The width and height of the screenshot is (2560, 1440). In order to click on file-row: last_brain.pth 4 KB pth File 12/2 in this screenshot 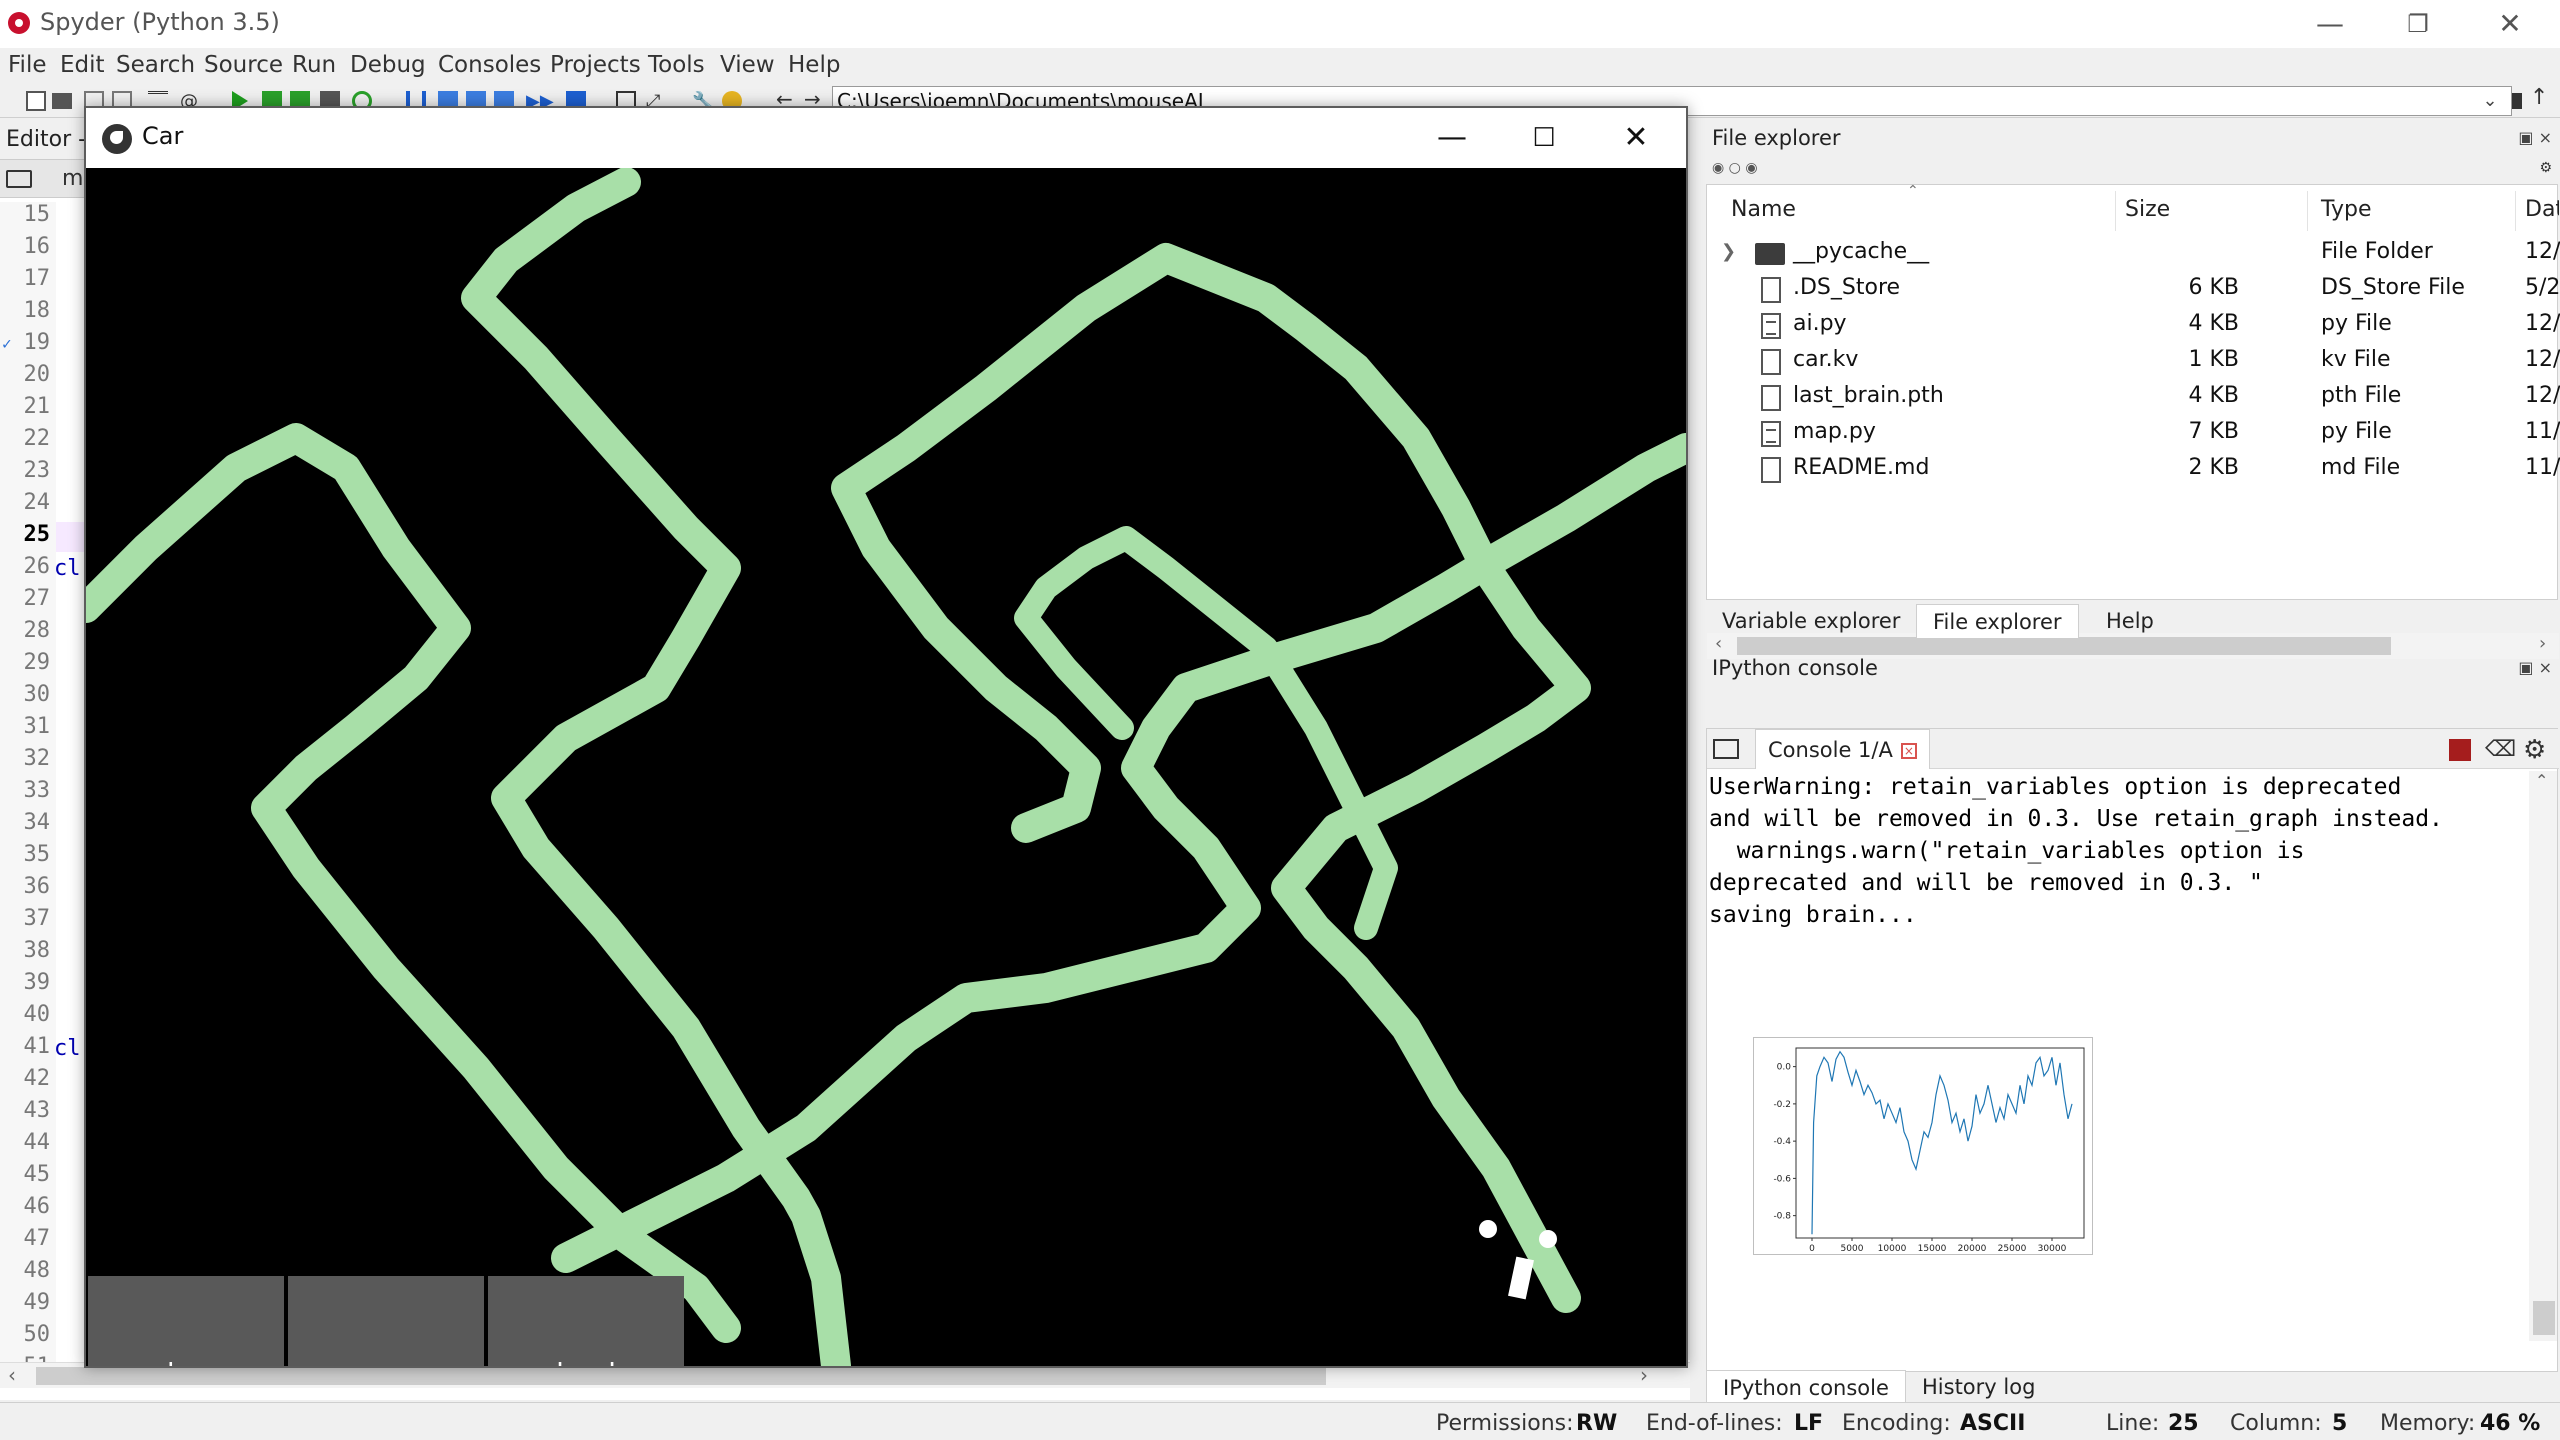, I will do `click(2133, 397)`.